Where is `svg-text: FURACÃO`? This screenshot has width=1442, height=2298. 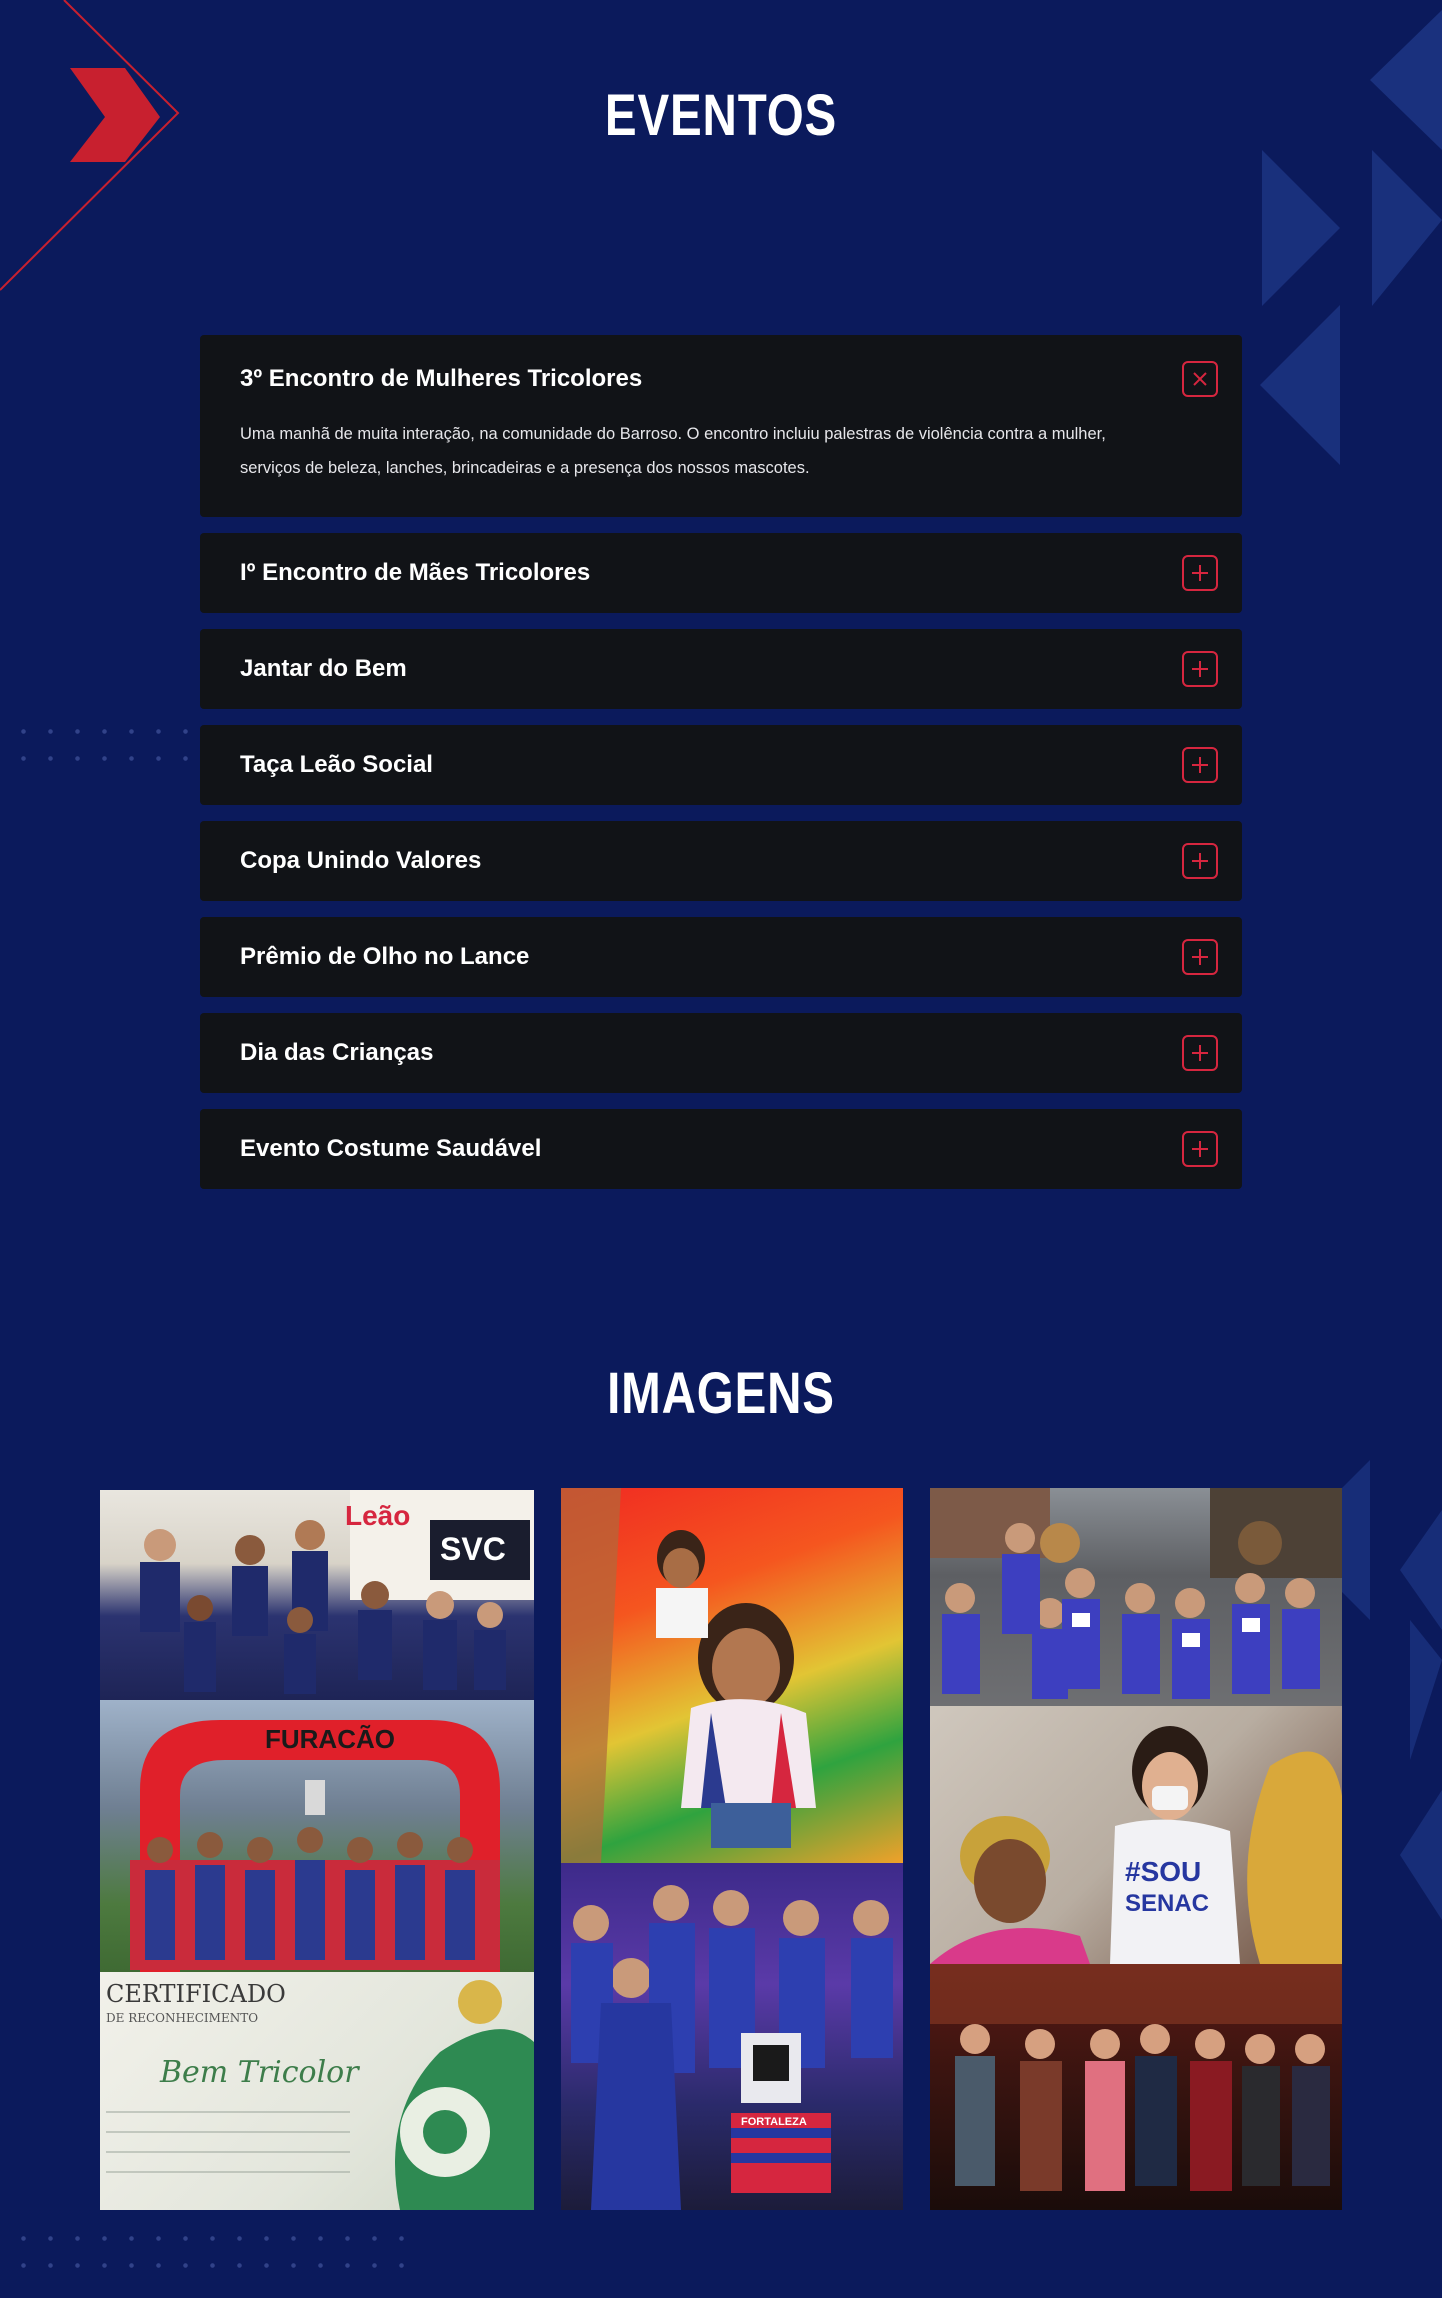 svg-text: FURACÃO is located at coordinates (330, 1739).